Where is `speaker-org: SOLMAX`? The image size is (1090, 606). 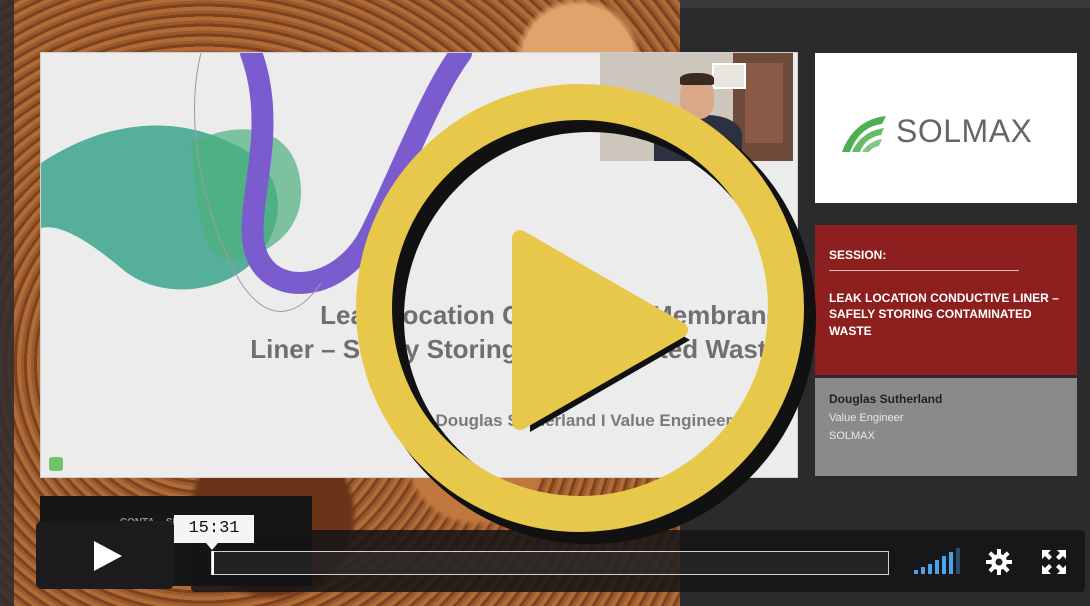
speaker-org: SOLMAX is located at coordinates (852, 436).